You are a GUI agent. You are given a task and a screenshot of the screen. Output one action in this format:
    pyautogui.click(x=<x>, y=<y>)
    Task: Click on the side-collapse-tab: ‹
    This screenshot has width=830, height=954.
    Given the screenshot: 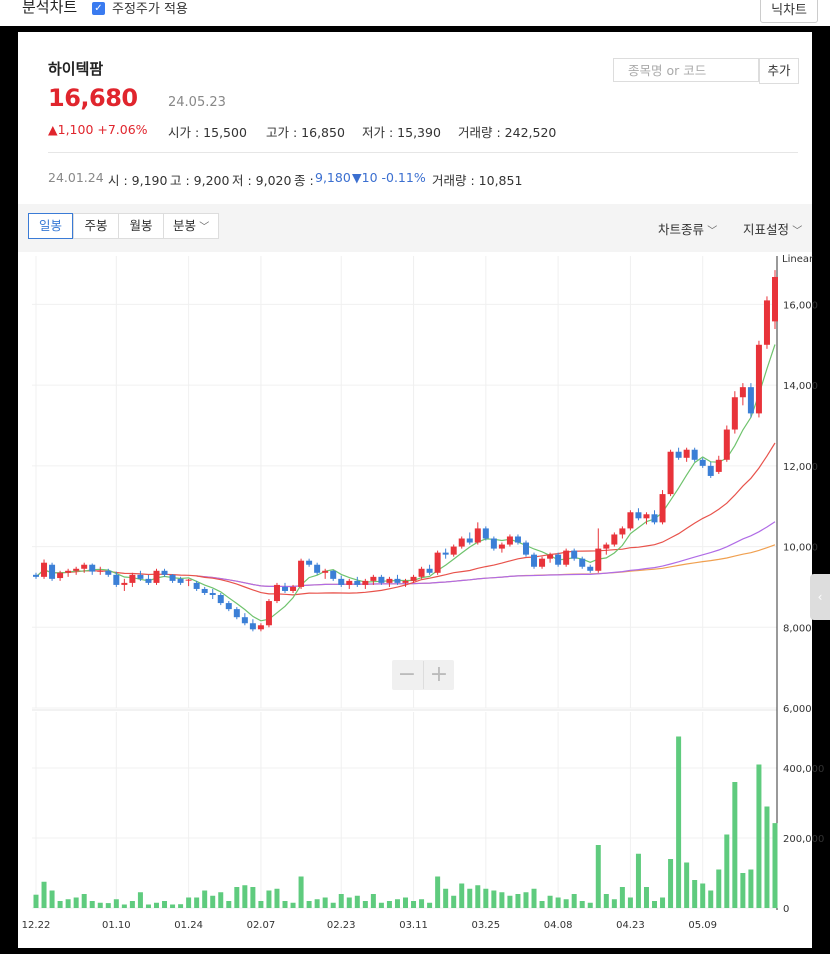 What is the action you would take?
    pyautogui.click(x=820, y=597)
    